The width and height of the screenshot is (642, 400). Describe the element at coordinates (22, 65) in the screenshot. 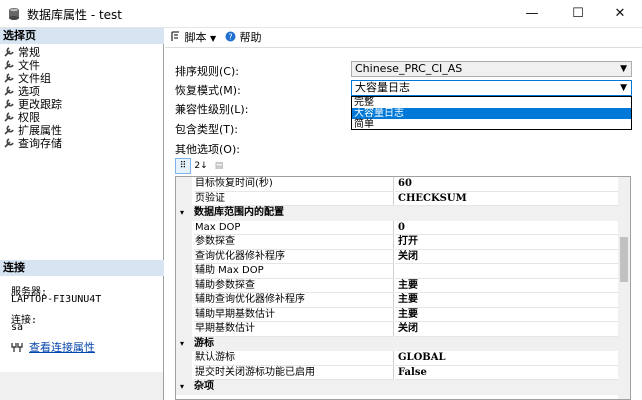

I see `page-item-files: 文件` at that location.